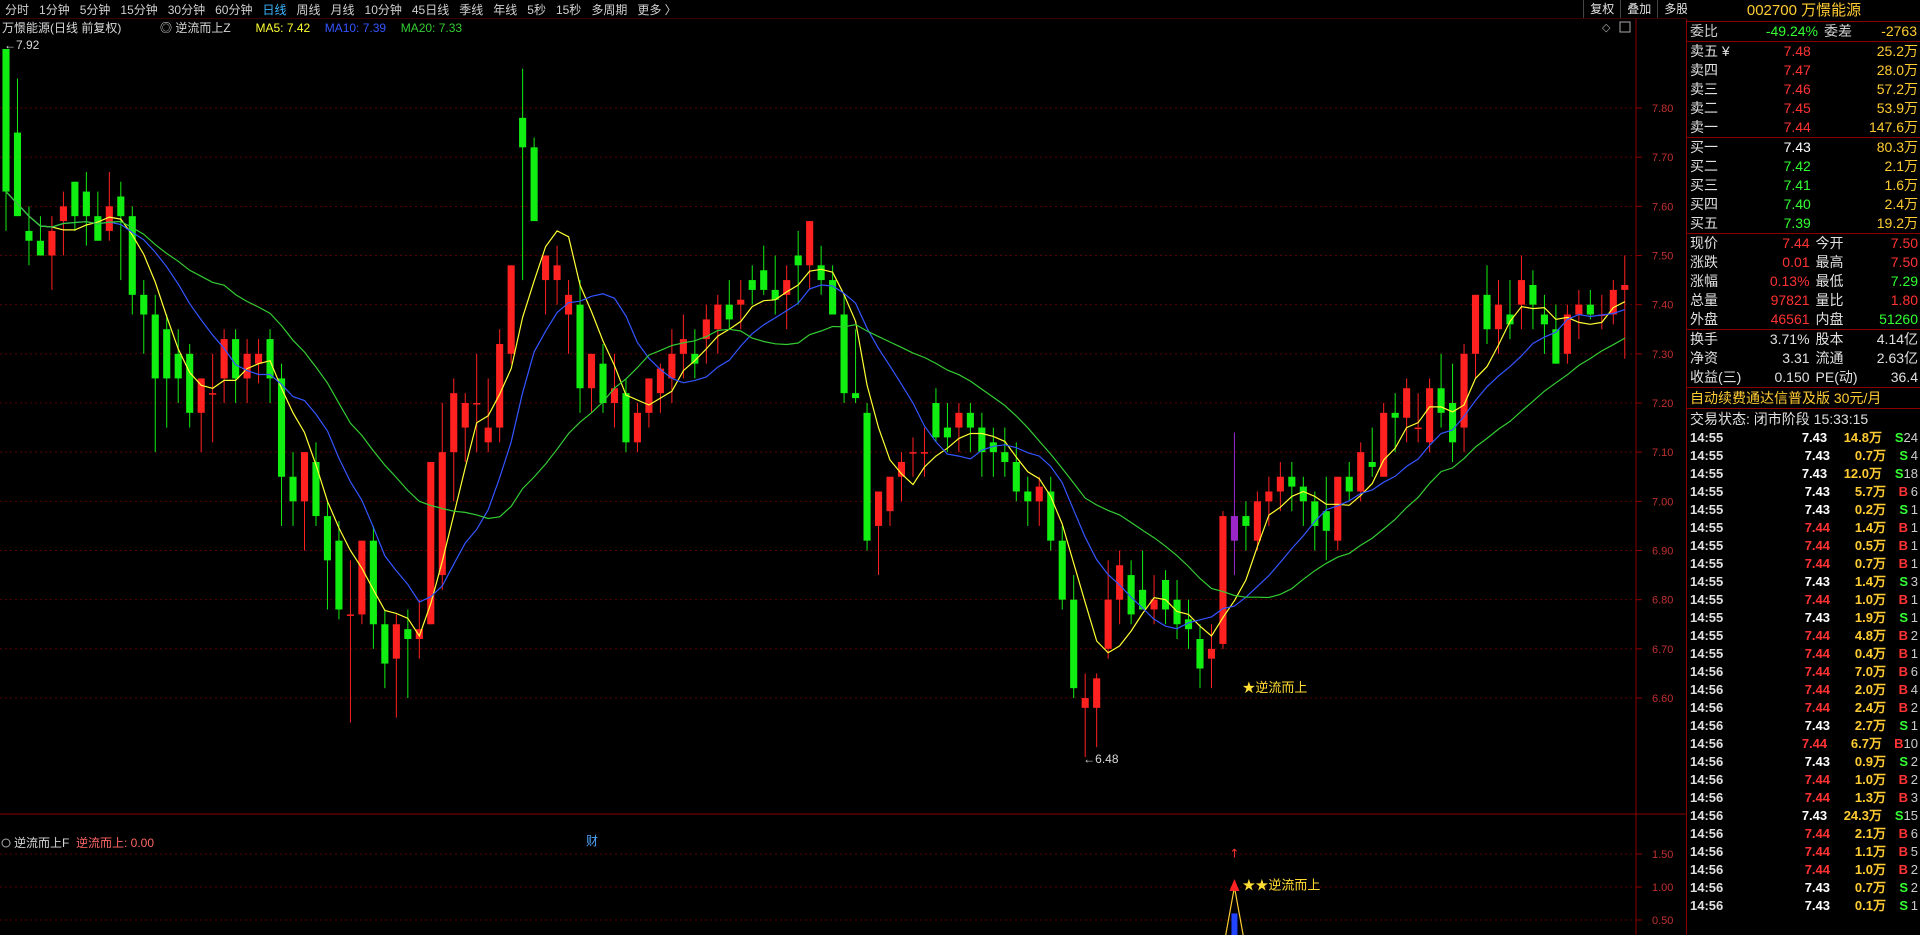 This screenshot has width=1920, height=935. I want to click on buy-price: 7.42, so click(1797, 166).